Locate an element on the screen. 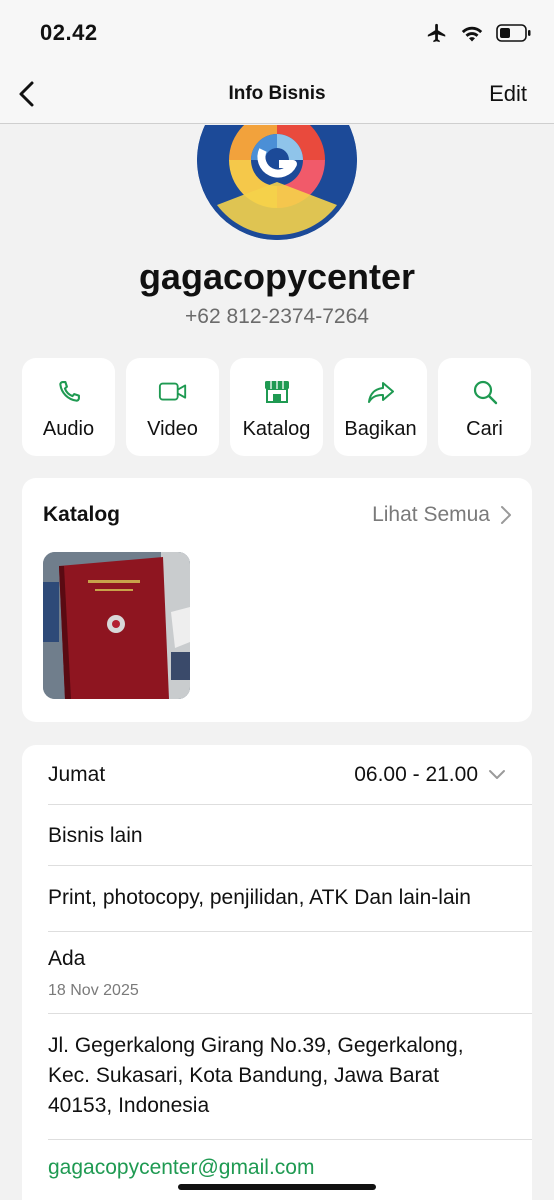  battery-icon is located at coordinates (514, 35).